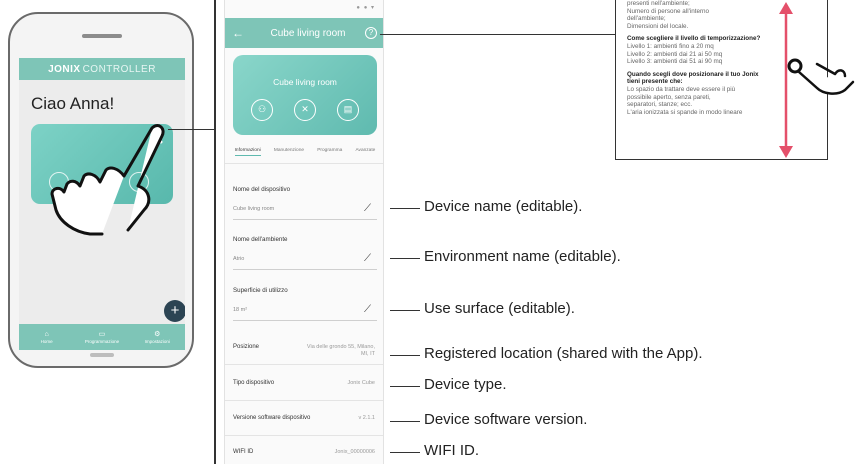 Image resolution: width=855 pixels, height=464 pixels. I want to click on callout-device-type: Device type., so click(465, 384).